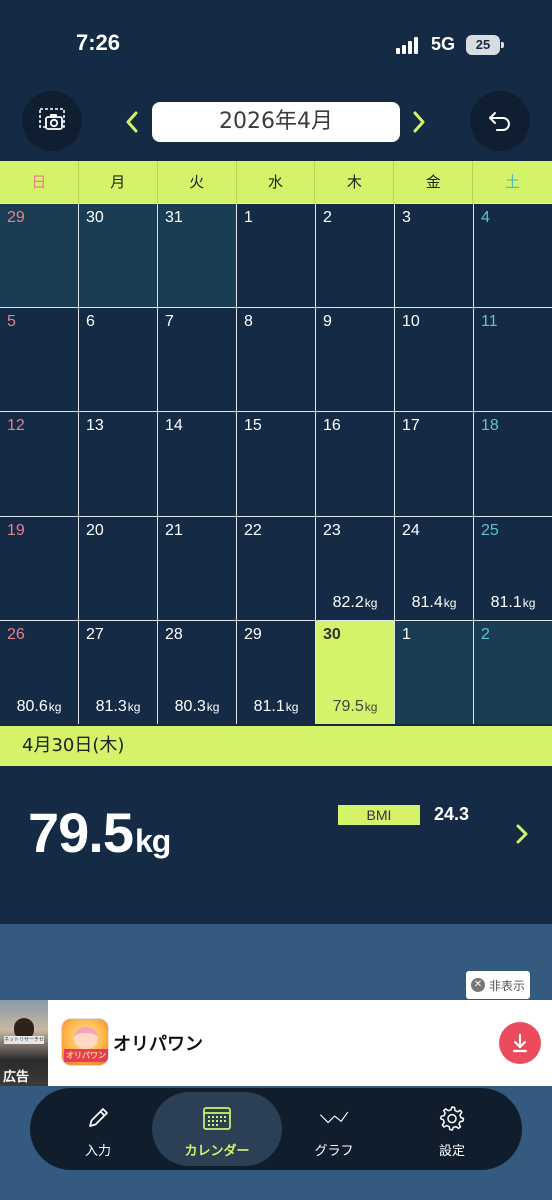 Image resolution: width=552 pixels, height=1200 pixels. What do you see at coordinates (434, 464) in the screenshot?
I see `calendar-day: 17` at bounding box center [434, 464].